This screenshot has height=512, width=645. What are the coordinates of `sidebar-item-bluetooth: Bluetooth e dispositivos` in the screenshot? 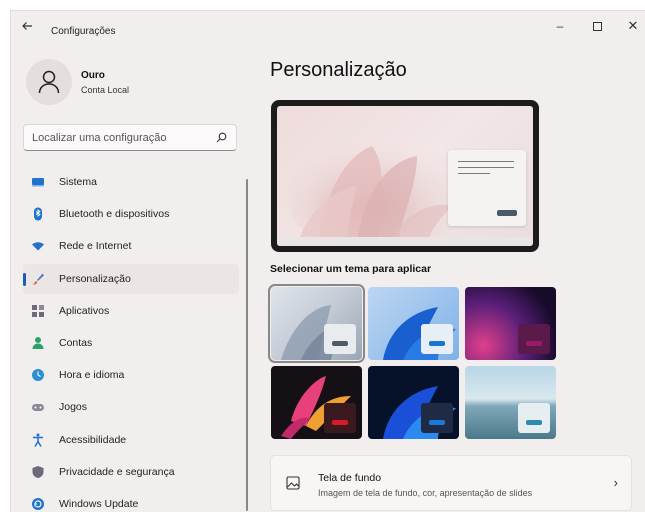 It's located at (131, 214).